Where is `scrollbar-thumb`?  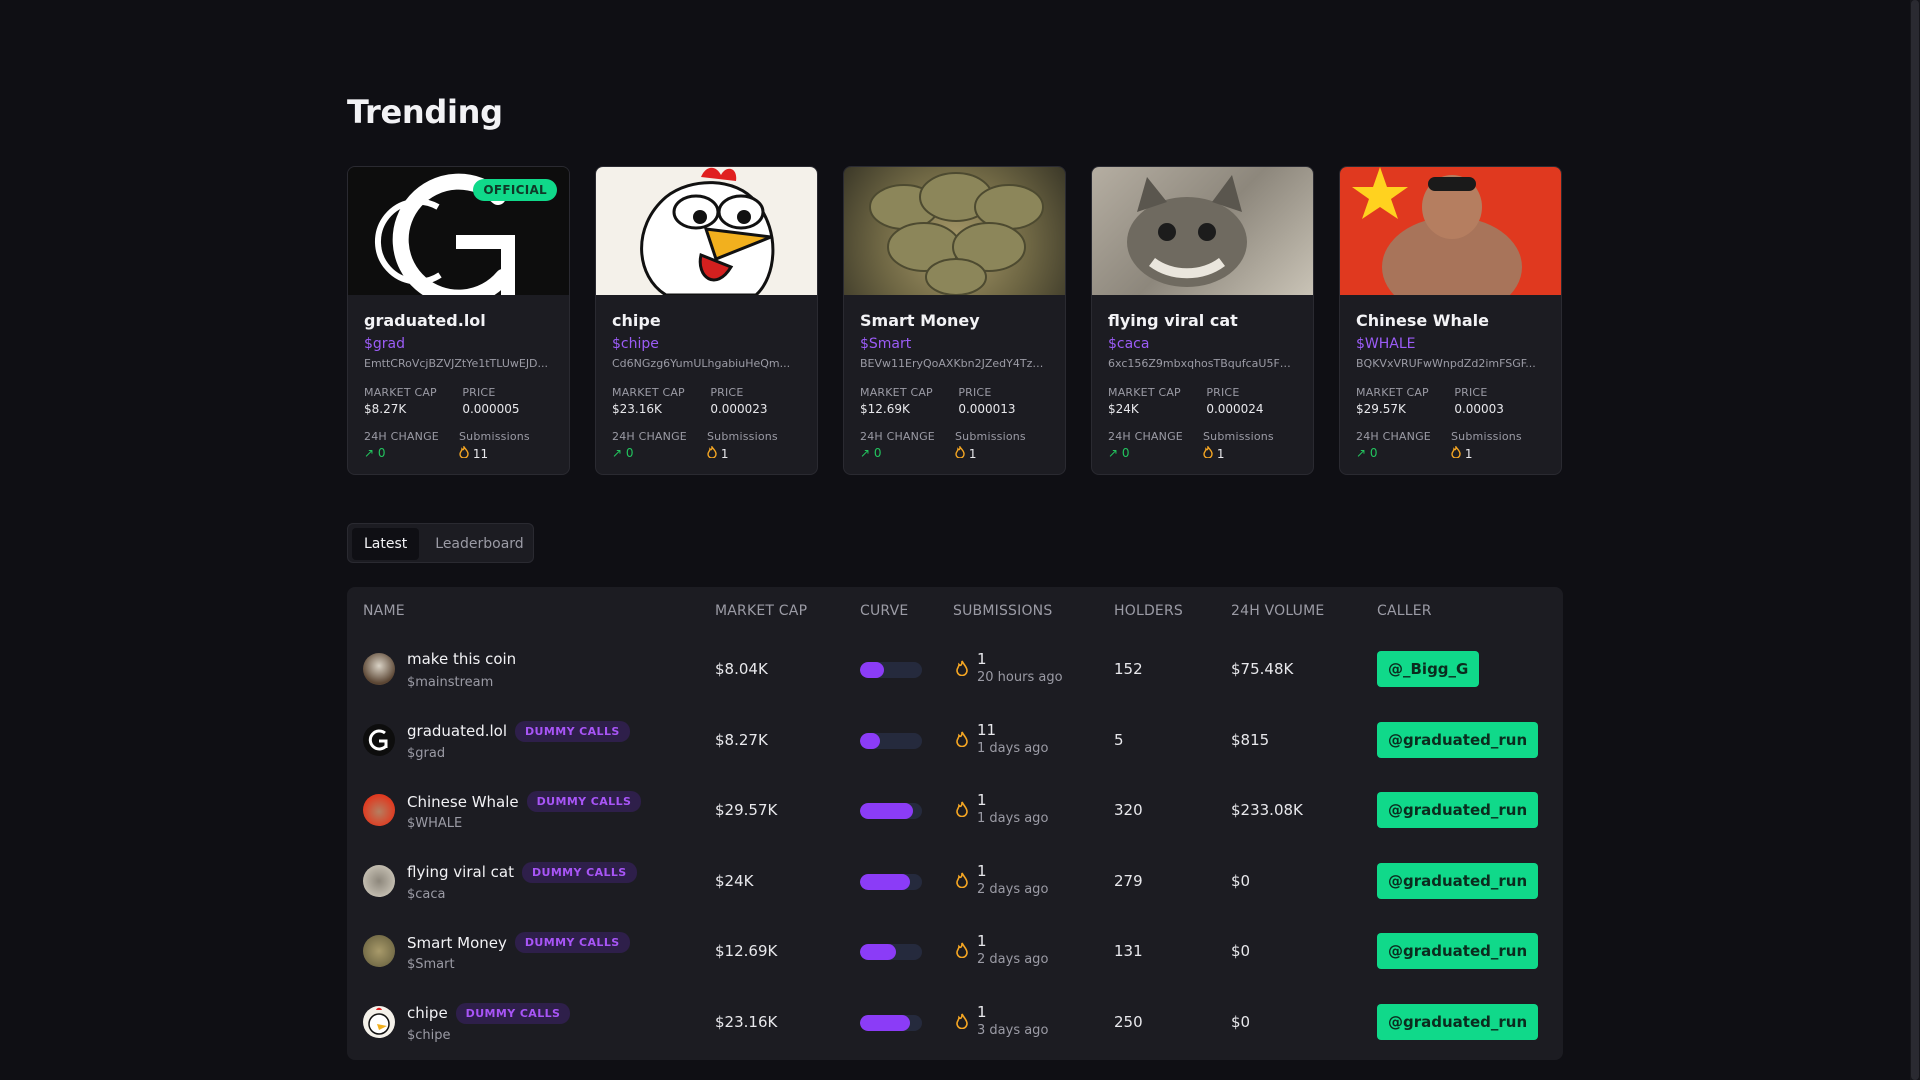 scrollbar-thumb is located at coordinates (1915, 540).